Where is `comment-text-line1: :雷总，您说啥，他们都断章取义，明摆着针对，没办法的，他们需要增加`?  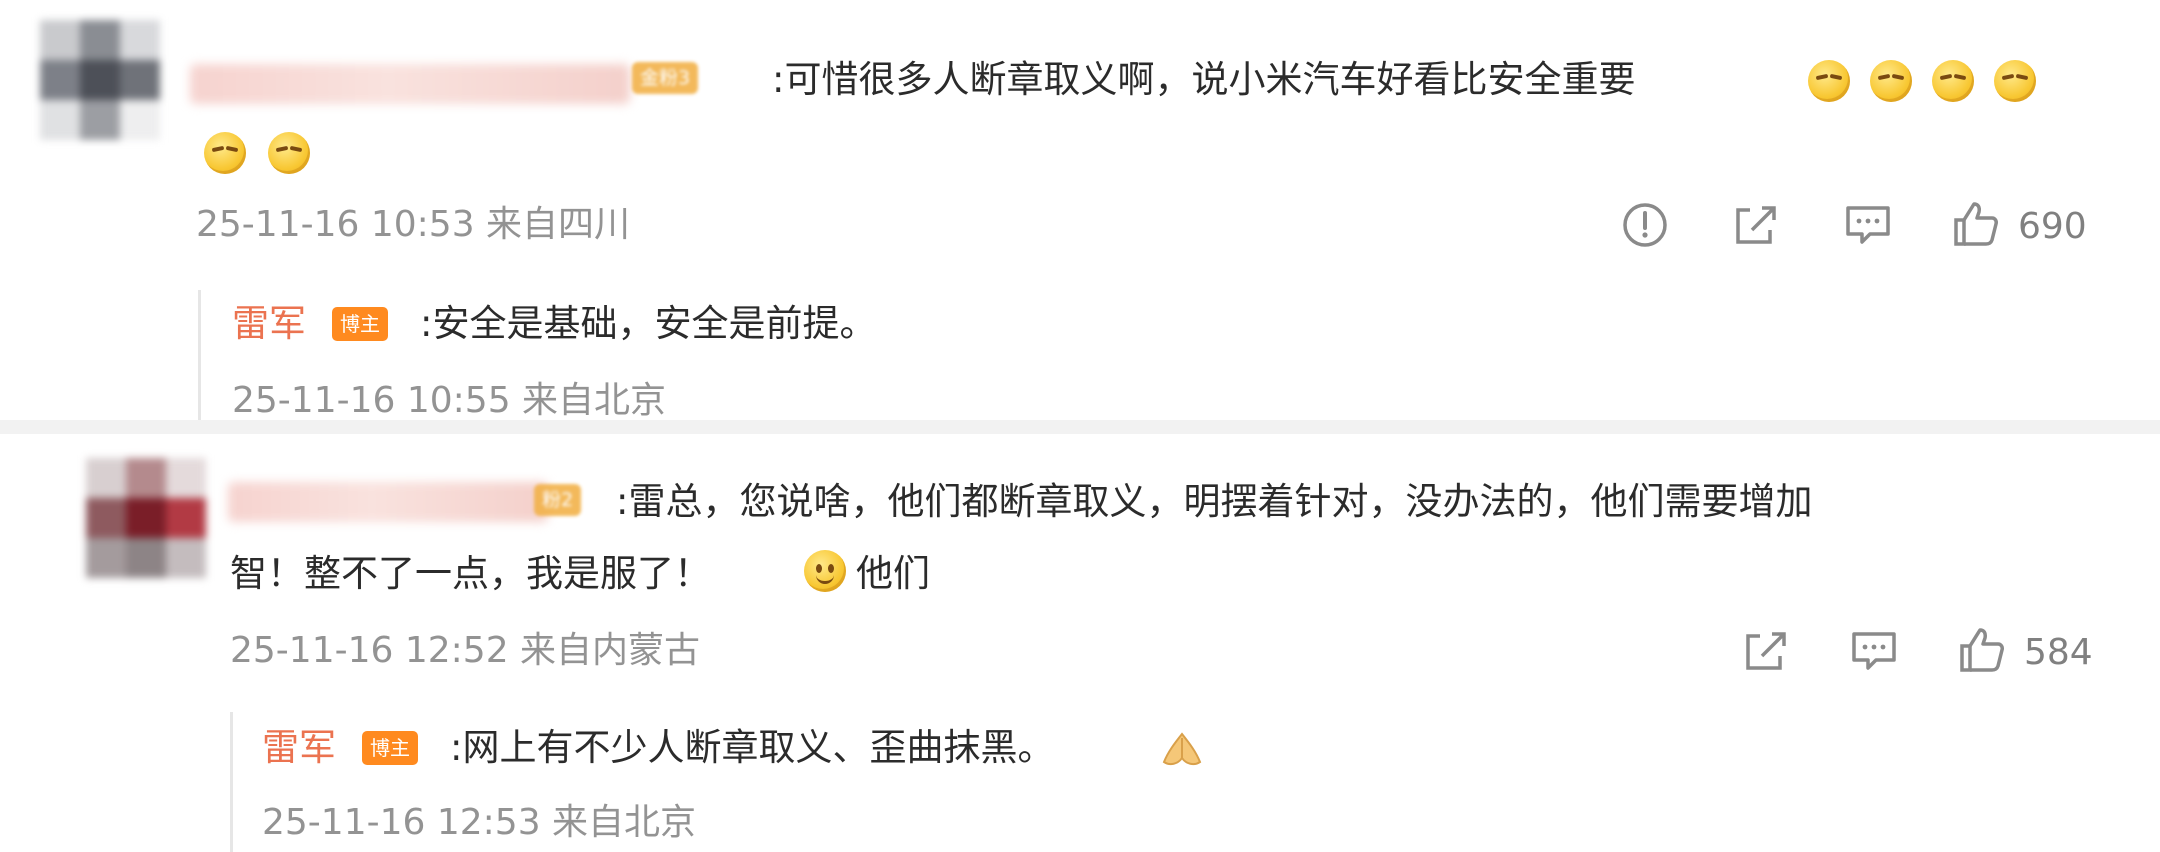
comment-text-line1: :雷总，您说啥，他们都断章取义，明摆着针对，没办法的，他们需要增加 is located at coordinates (1214, 501).